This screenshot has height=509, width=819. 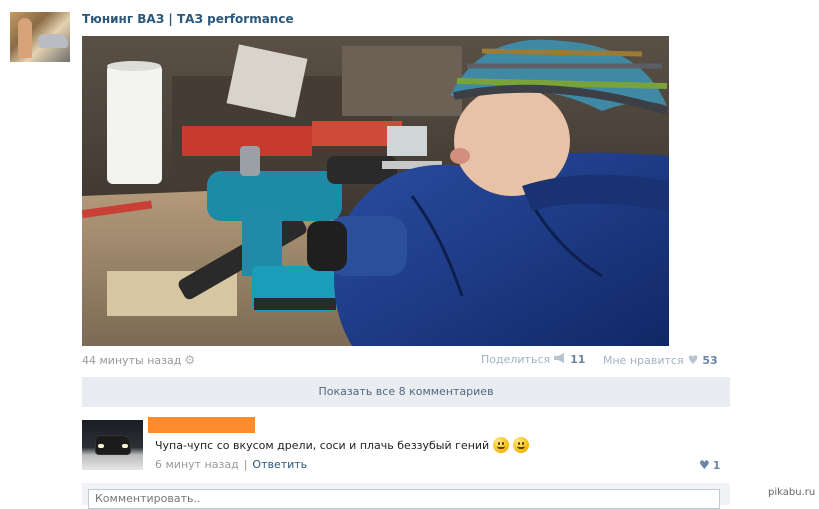 What do you see at coordinates (643, 360) in the screenshot?
I see `like-label: Мне нравится` at bounding box center [643, 360].